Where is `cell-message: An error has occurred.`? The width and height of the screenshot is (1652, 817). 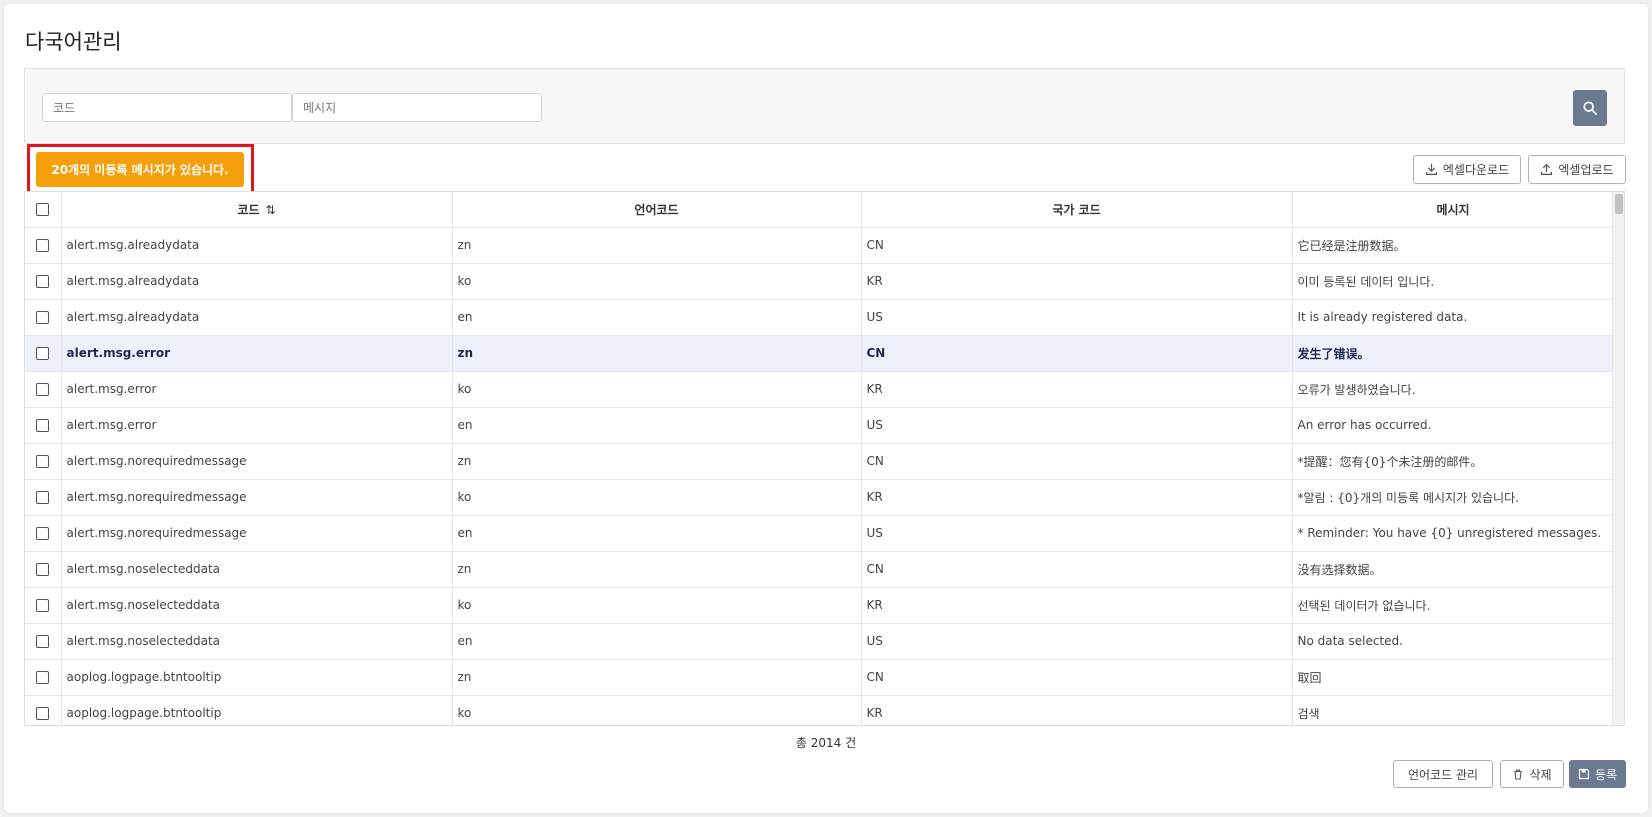
cell-message: An error has occurred. is located at coordinates (1453, 425).